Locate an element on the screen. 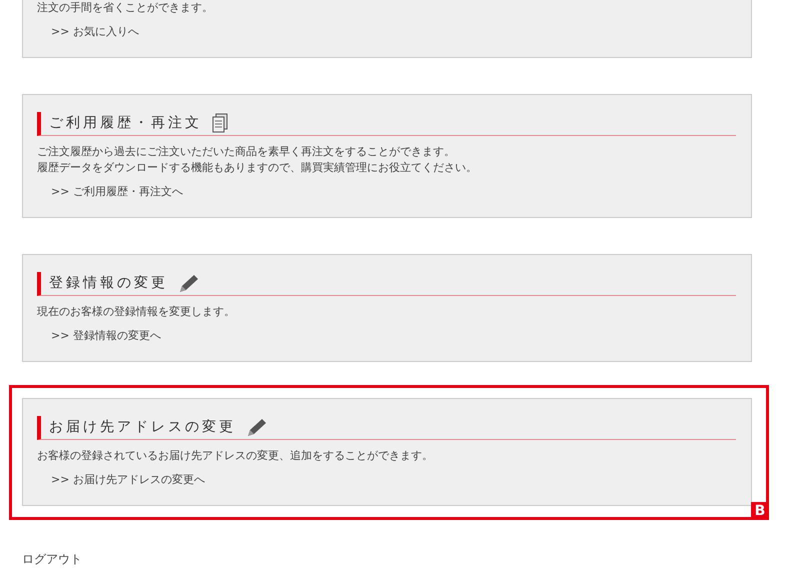  description-text: 履歴データをダウンロードする機能もありますので、購買実績管理にお役立てください。 is located at coordinates (257, 168).